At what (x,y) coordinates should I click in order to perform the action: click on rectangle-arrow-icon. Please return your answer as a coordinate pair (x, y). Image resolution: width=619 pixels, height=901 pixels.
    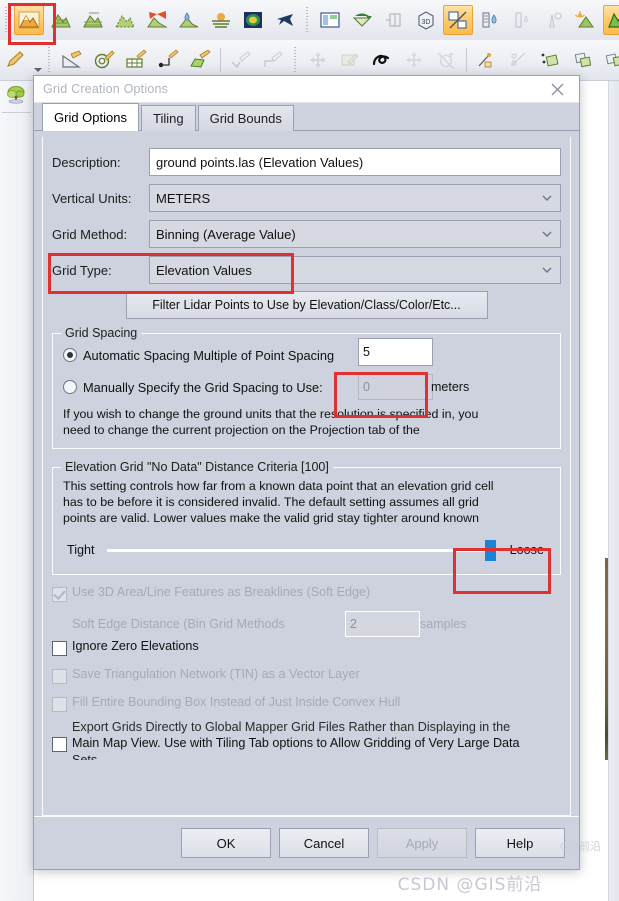
    Looking at the image, I should click on (350, 60).